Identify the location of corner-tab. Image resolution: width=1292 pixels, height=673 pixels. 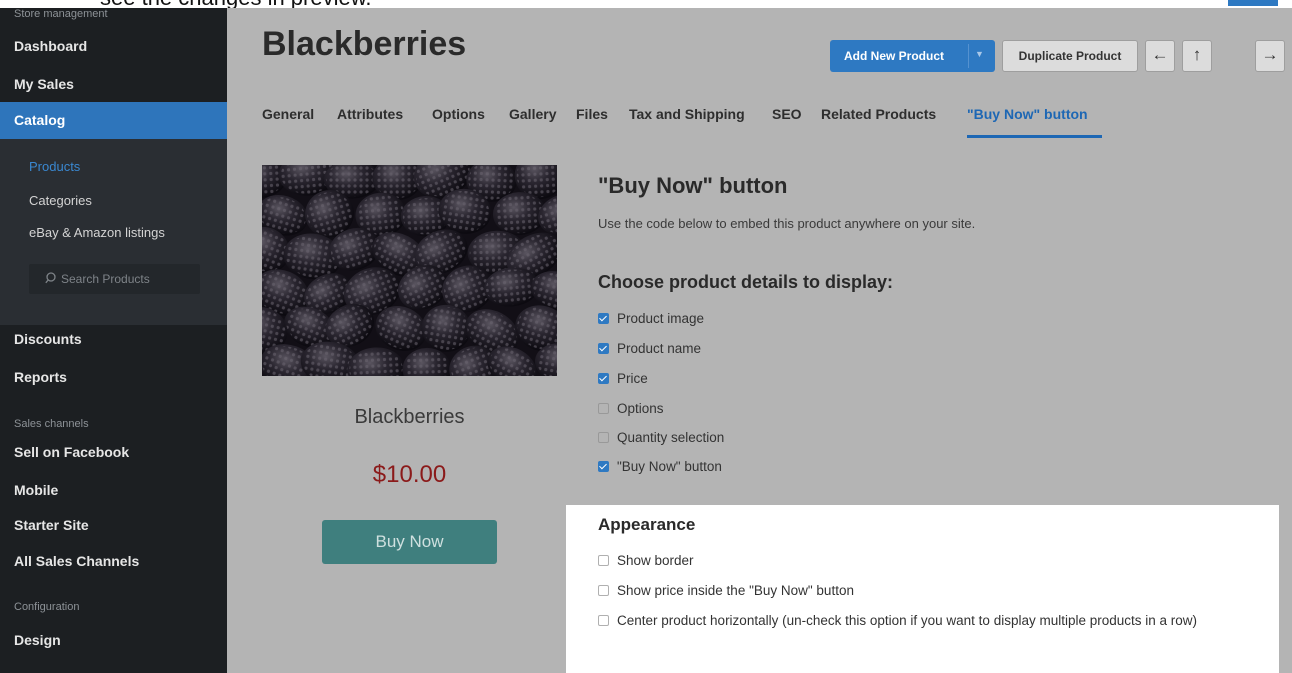
(1253, 3).